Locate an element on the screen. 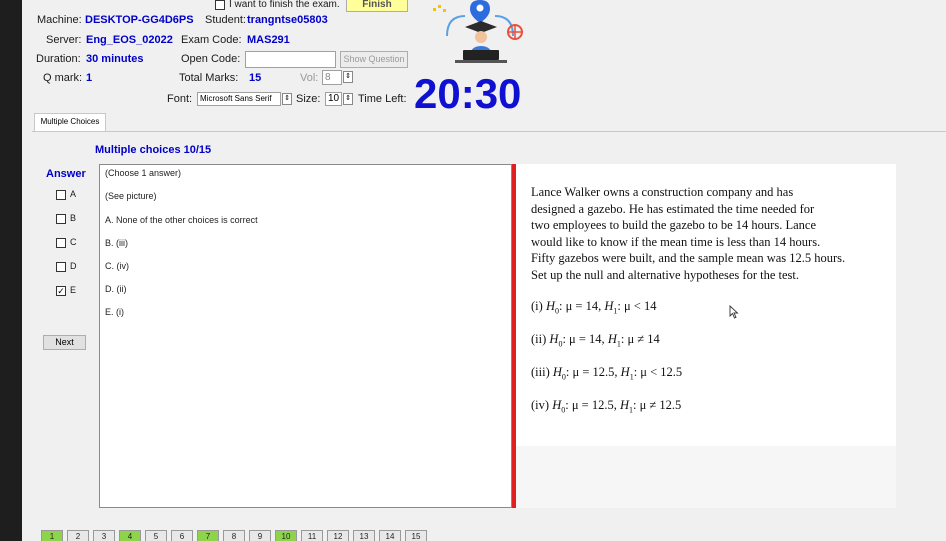 Image resolution: width=946 pixels, height=541 pixels. finish-checkbox-label: I want to finish the exam. is located at coordinates (284, 5).